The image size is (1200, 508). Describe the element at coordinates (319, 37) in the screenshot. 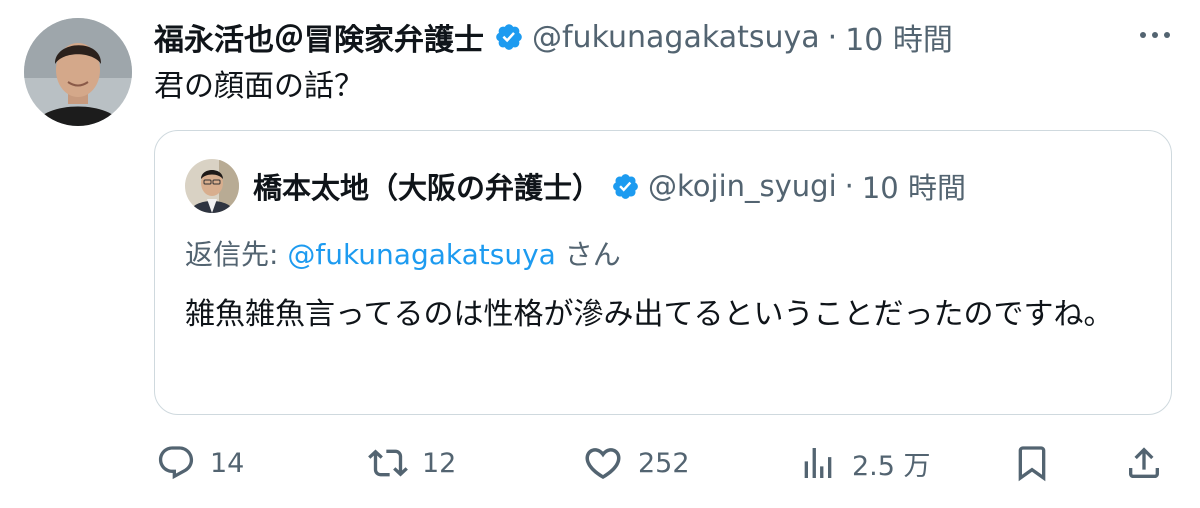

I see `author-name: 福永活也＠冒険家弁護士` at that location.